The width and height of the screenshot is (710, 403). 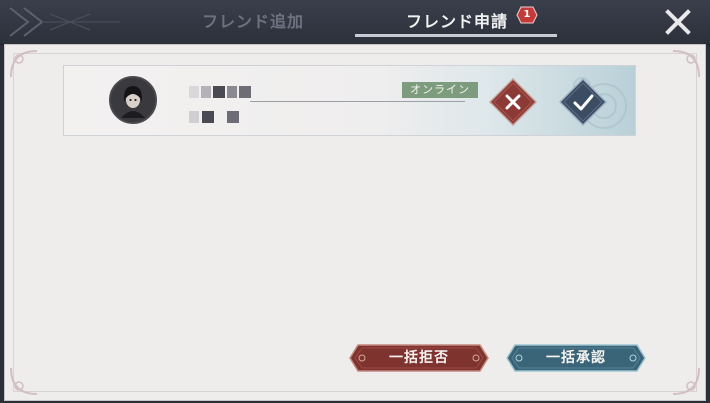 What do you see at coordinates (440, 90) in the screenshot?
I see `online-status-badge: オンライン` at bounding box center [440, 90].